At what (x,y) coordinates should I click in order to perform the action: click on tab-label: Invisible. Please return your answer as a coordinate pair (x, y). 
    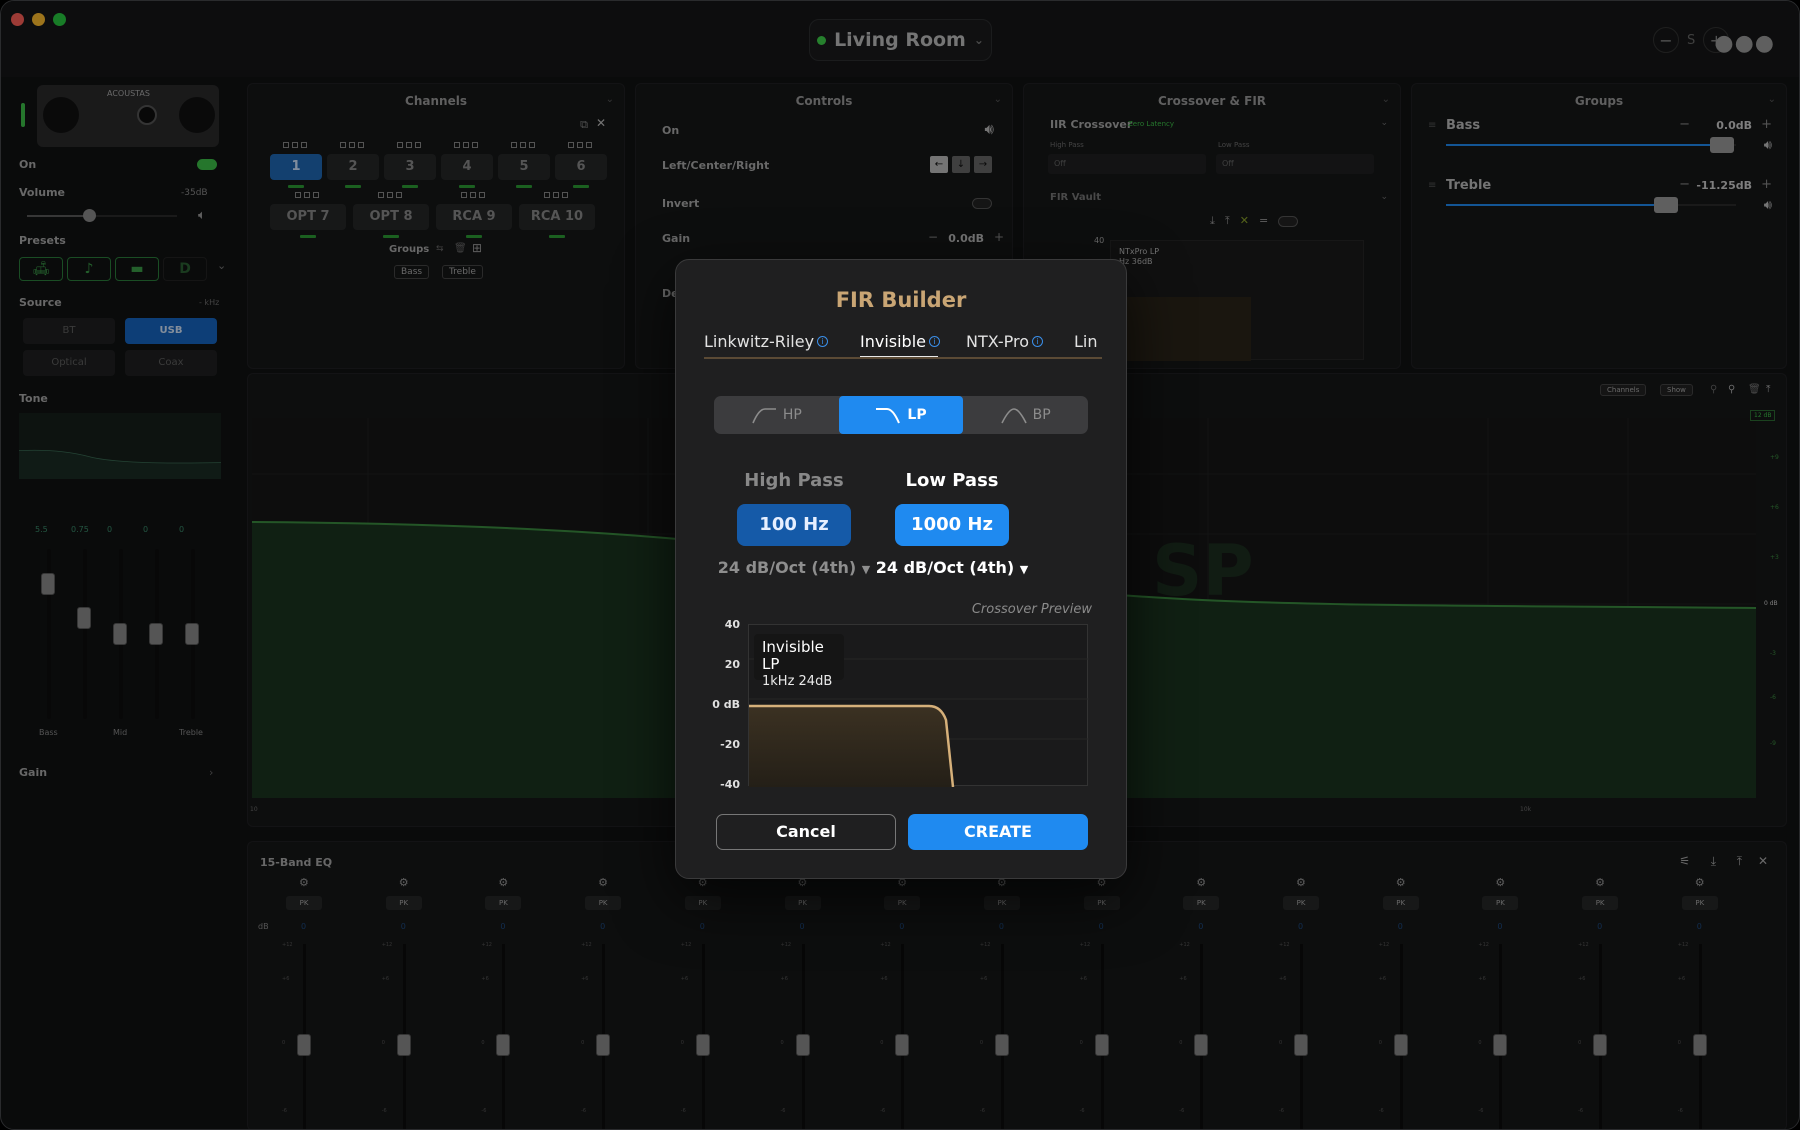
    Looking at the image, I should click on (893, 341).